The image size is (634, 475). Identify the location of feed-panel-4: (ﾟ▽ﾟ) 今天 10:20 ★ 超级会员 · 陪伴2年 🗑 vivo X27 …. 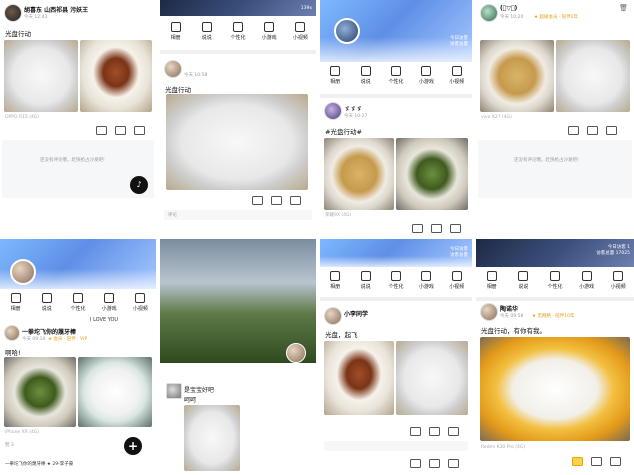
(555, 117).